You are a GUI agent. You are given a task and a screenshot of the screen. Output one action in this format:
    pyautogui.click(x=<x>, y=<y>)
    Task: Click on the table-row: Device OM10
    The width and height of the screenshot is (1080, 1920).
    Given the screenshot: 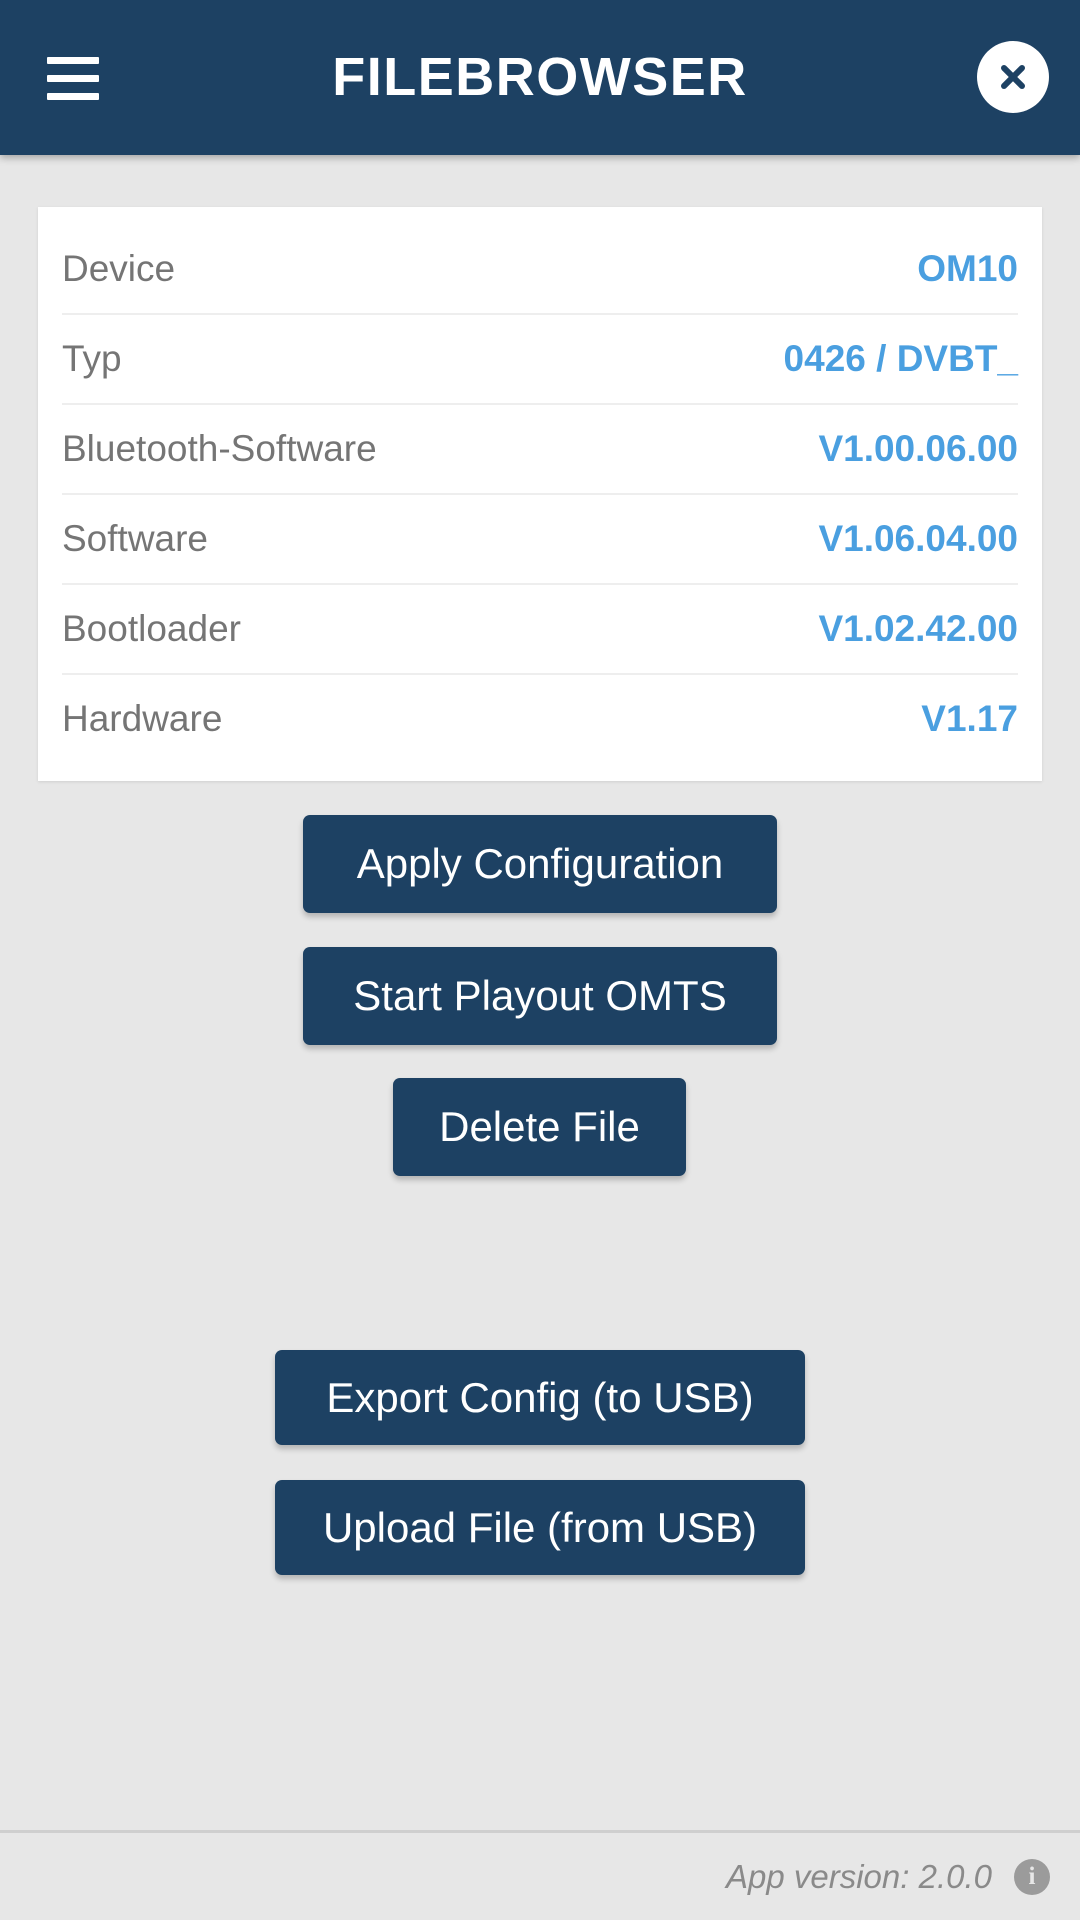 What is the action you would take?
    pyautogui.click(x=540, y=270)
    